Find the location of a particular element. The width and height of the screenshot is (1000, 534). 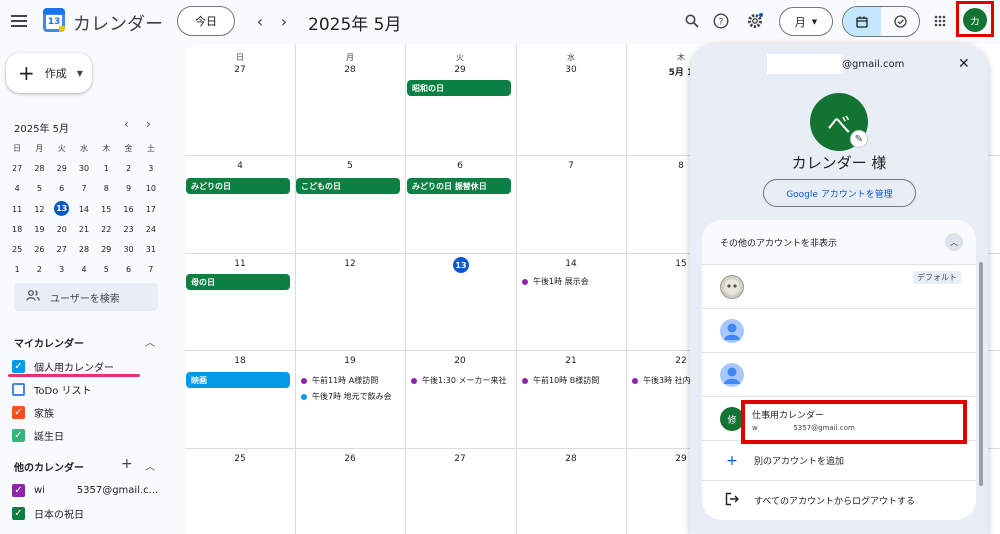

mini-day: 27 is located at coordinates (17, 168).